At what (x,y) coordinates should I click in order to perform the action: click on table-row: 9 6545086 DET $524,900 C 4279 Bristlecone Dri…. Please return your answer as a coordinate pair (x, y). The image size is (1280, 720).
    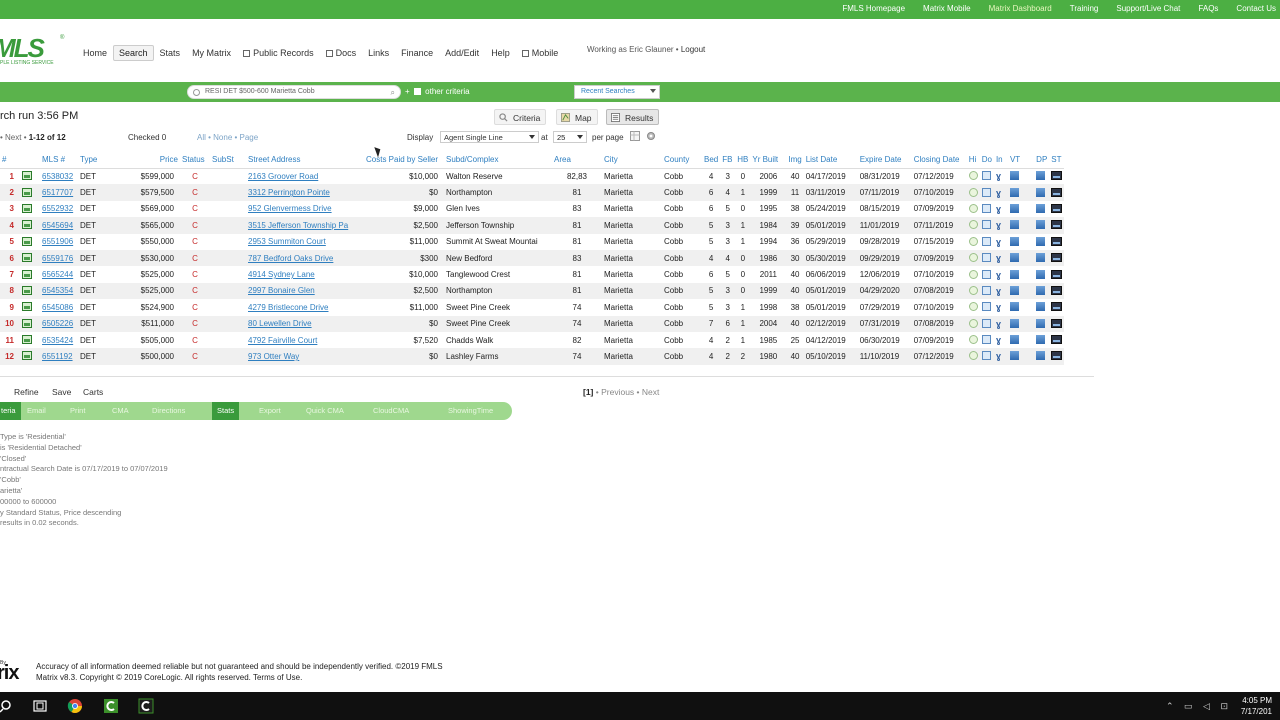
    Looking at the image, I should click on (532, 307).